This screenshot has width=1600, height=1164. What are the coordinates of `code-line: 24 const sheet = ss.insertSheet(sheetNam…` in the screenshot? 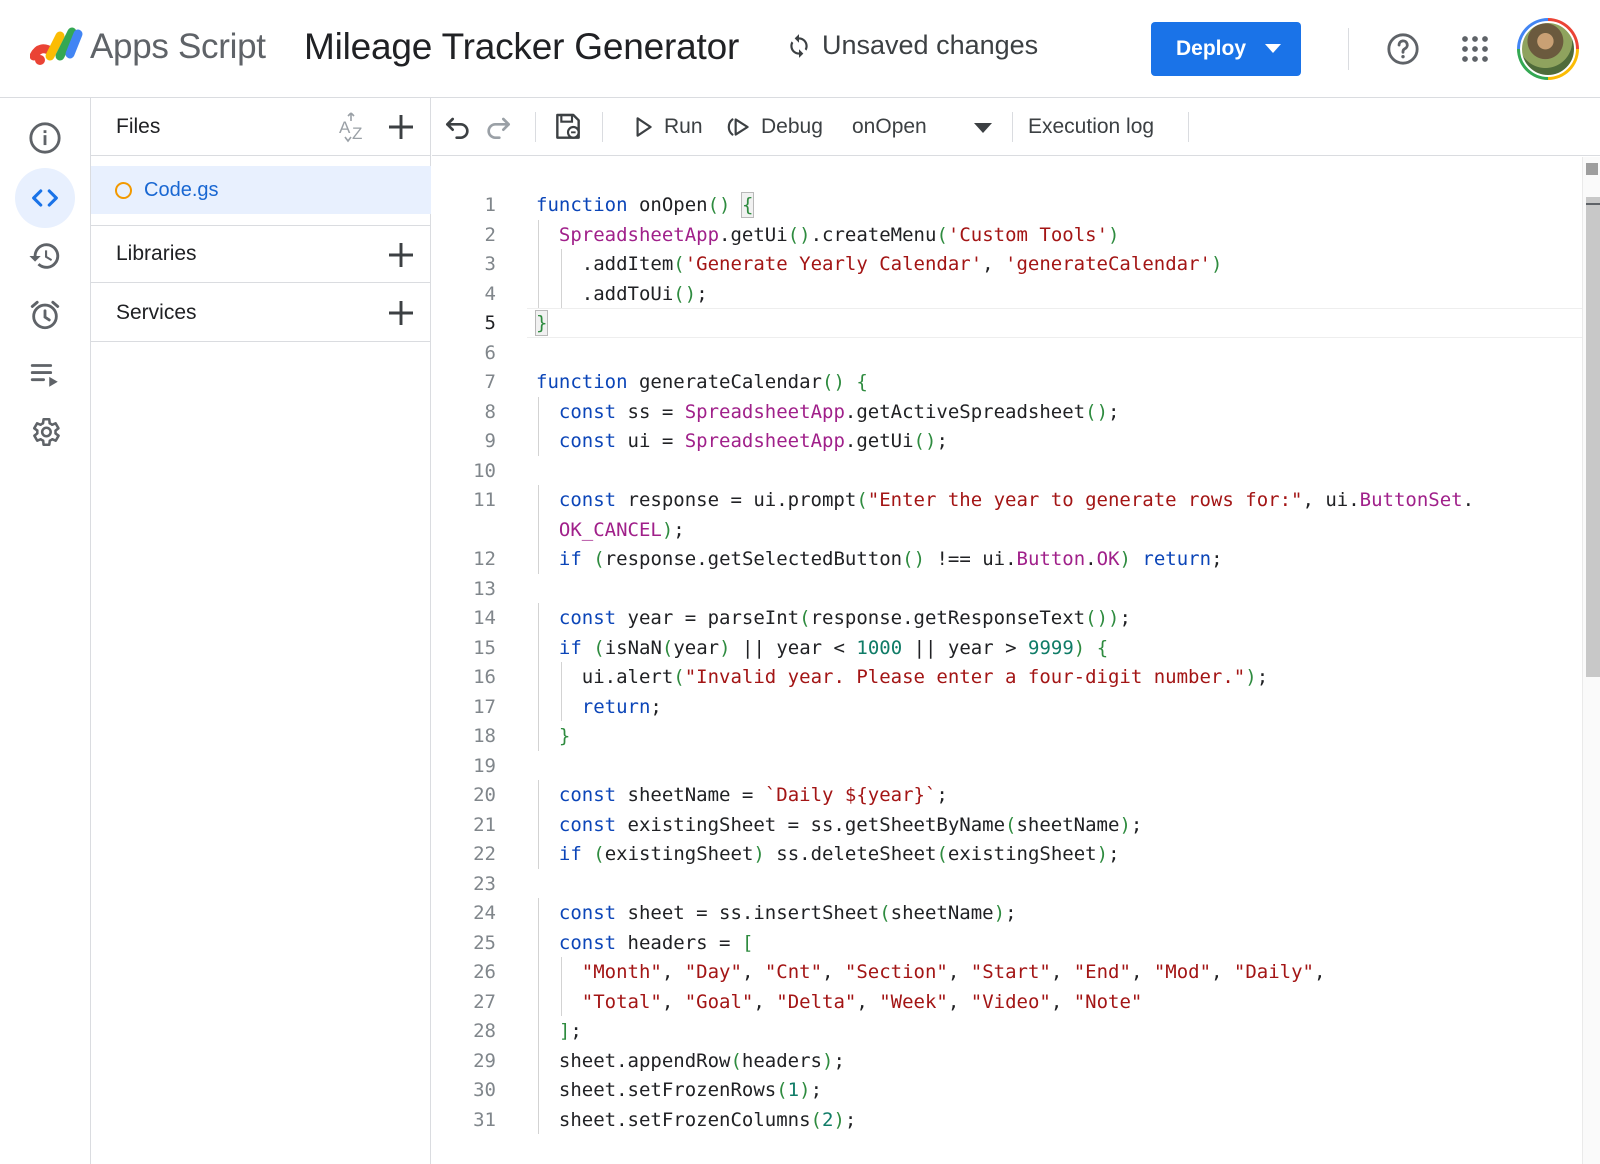 It's located at (1007, 913).